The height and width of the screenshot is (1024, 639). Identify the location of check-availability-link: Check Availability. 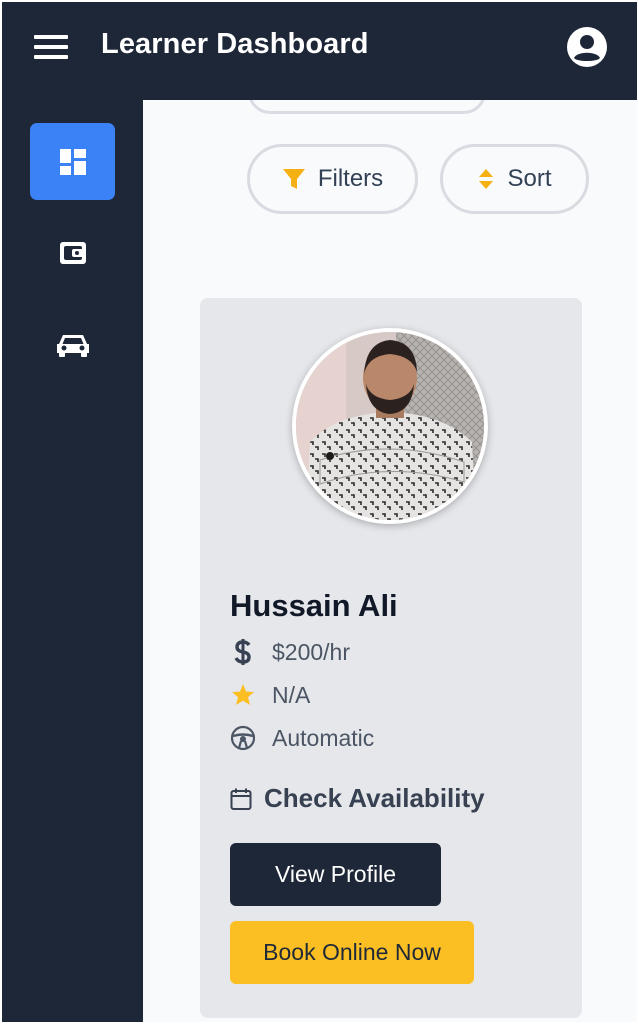
(357, 798).